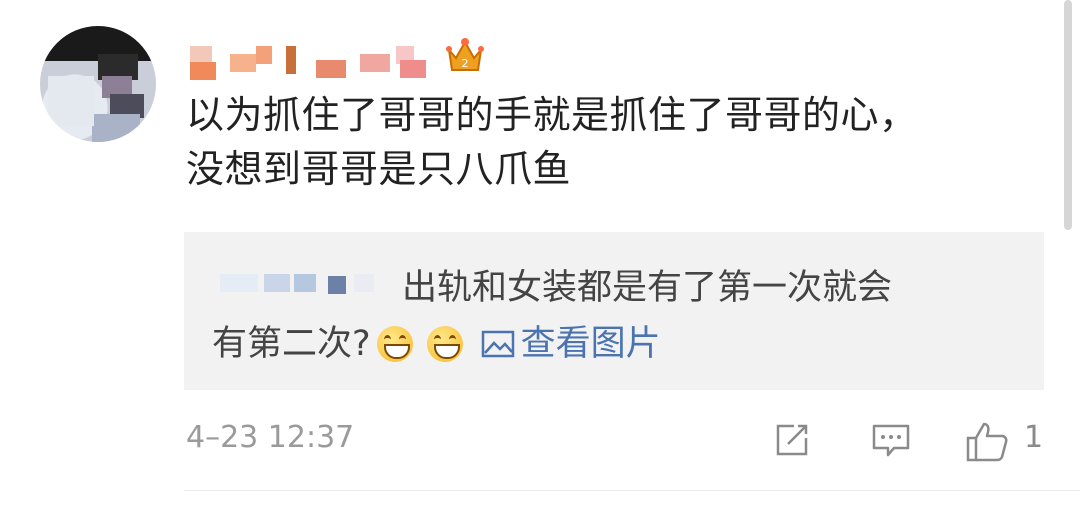 This screenshot has width=1080, height=517. Describe the element at coordinates (988, 442) in the screenshot. I see `thumbs-up-icon` at that location.